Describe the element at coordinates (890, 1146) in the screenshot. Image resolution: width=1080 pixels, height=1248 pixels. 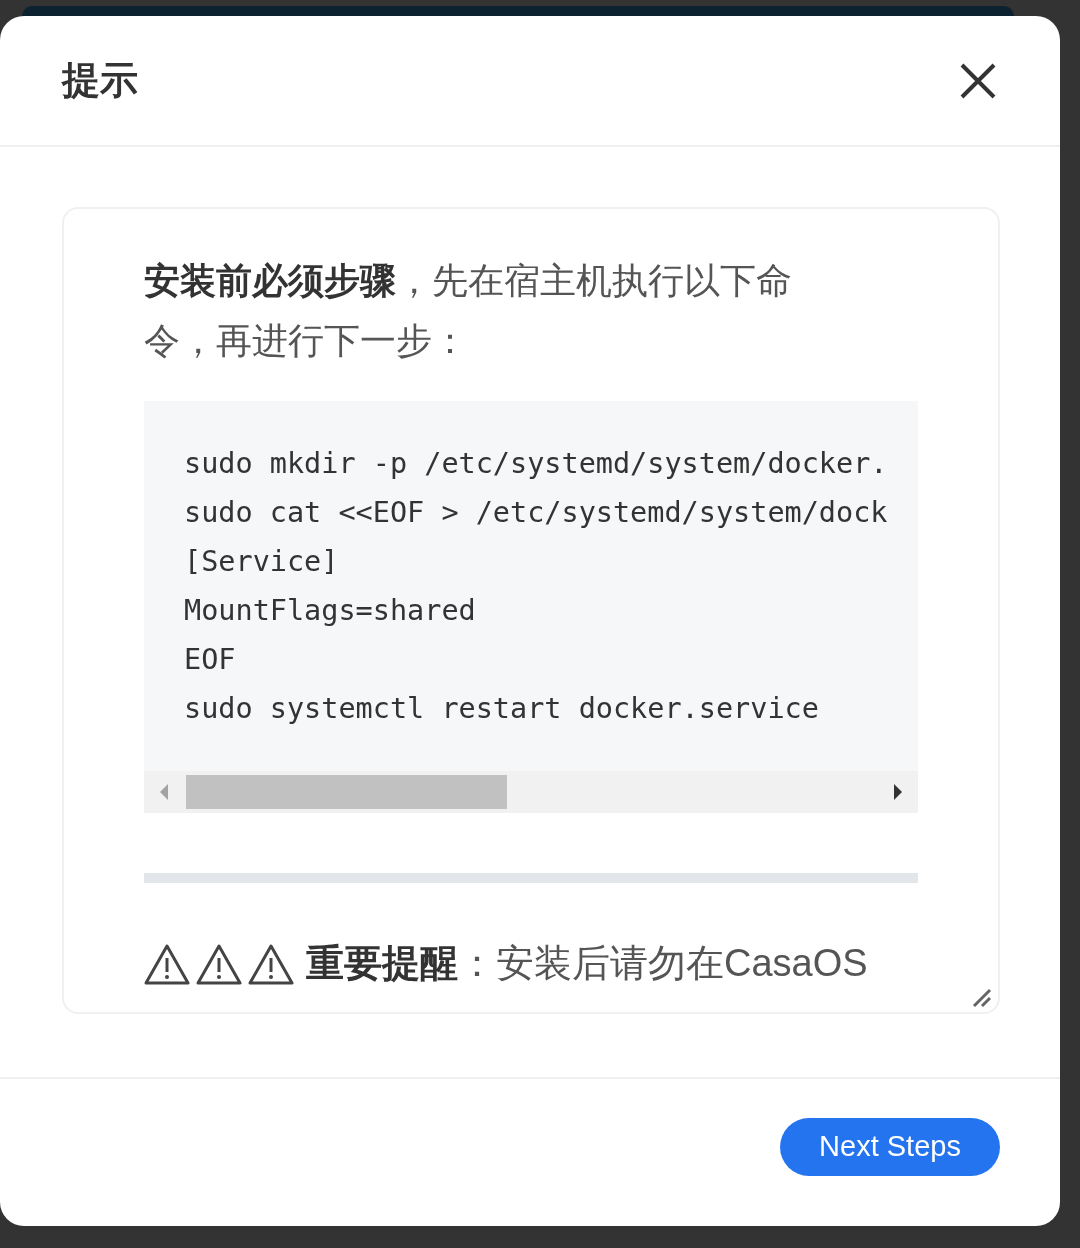
I see `next-steps-button: Next Steps` at that location.